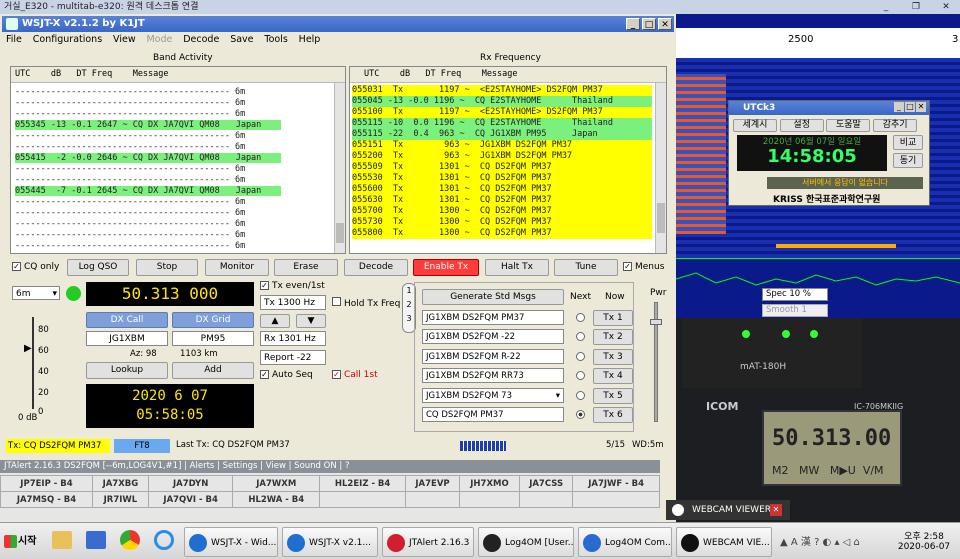 This screenshot has width=960, height=559. I want to click on tray-clock: 오후 2:58 2020-06-07, so click(924, 540).